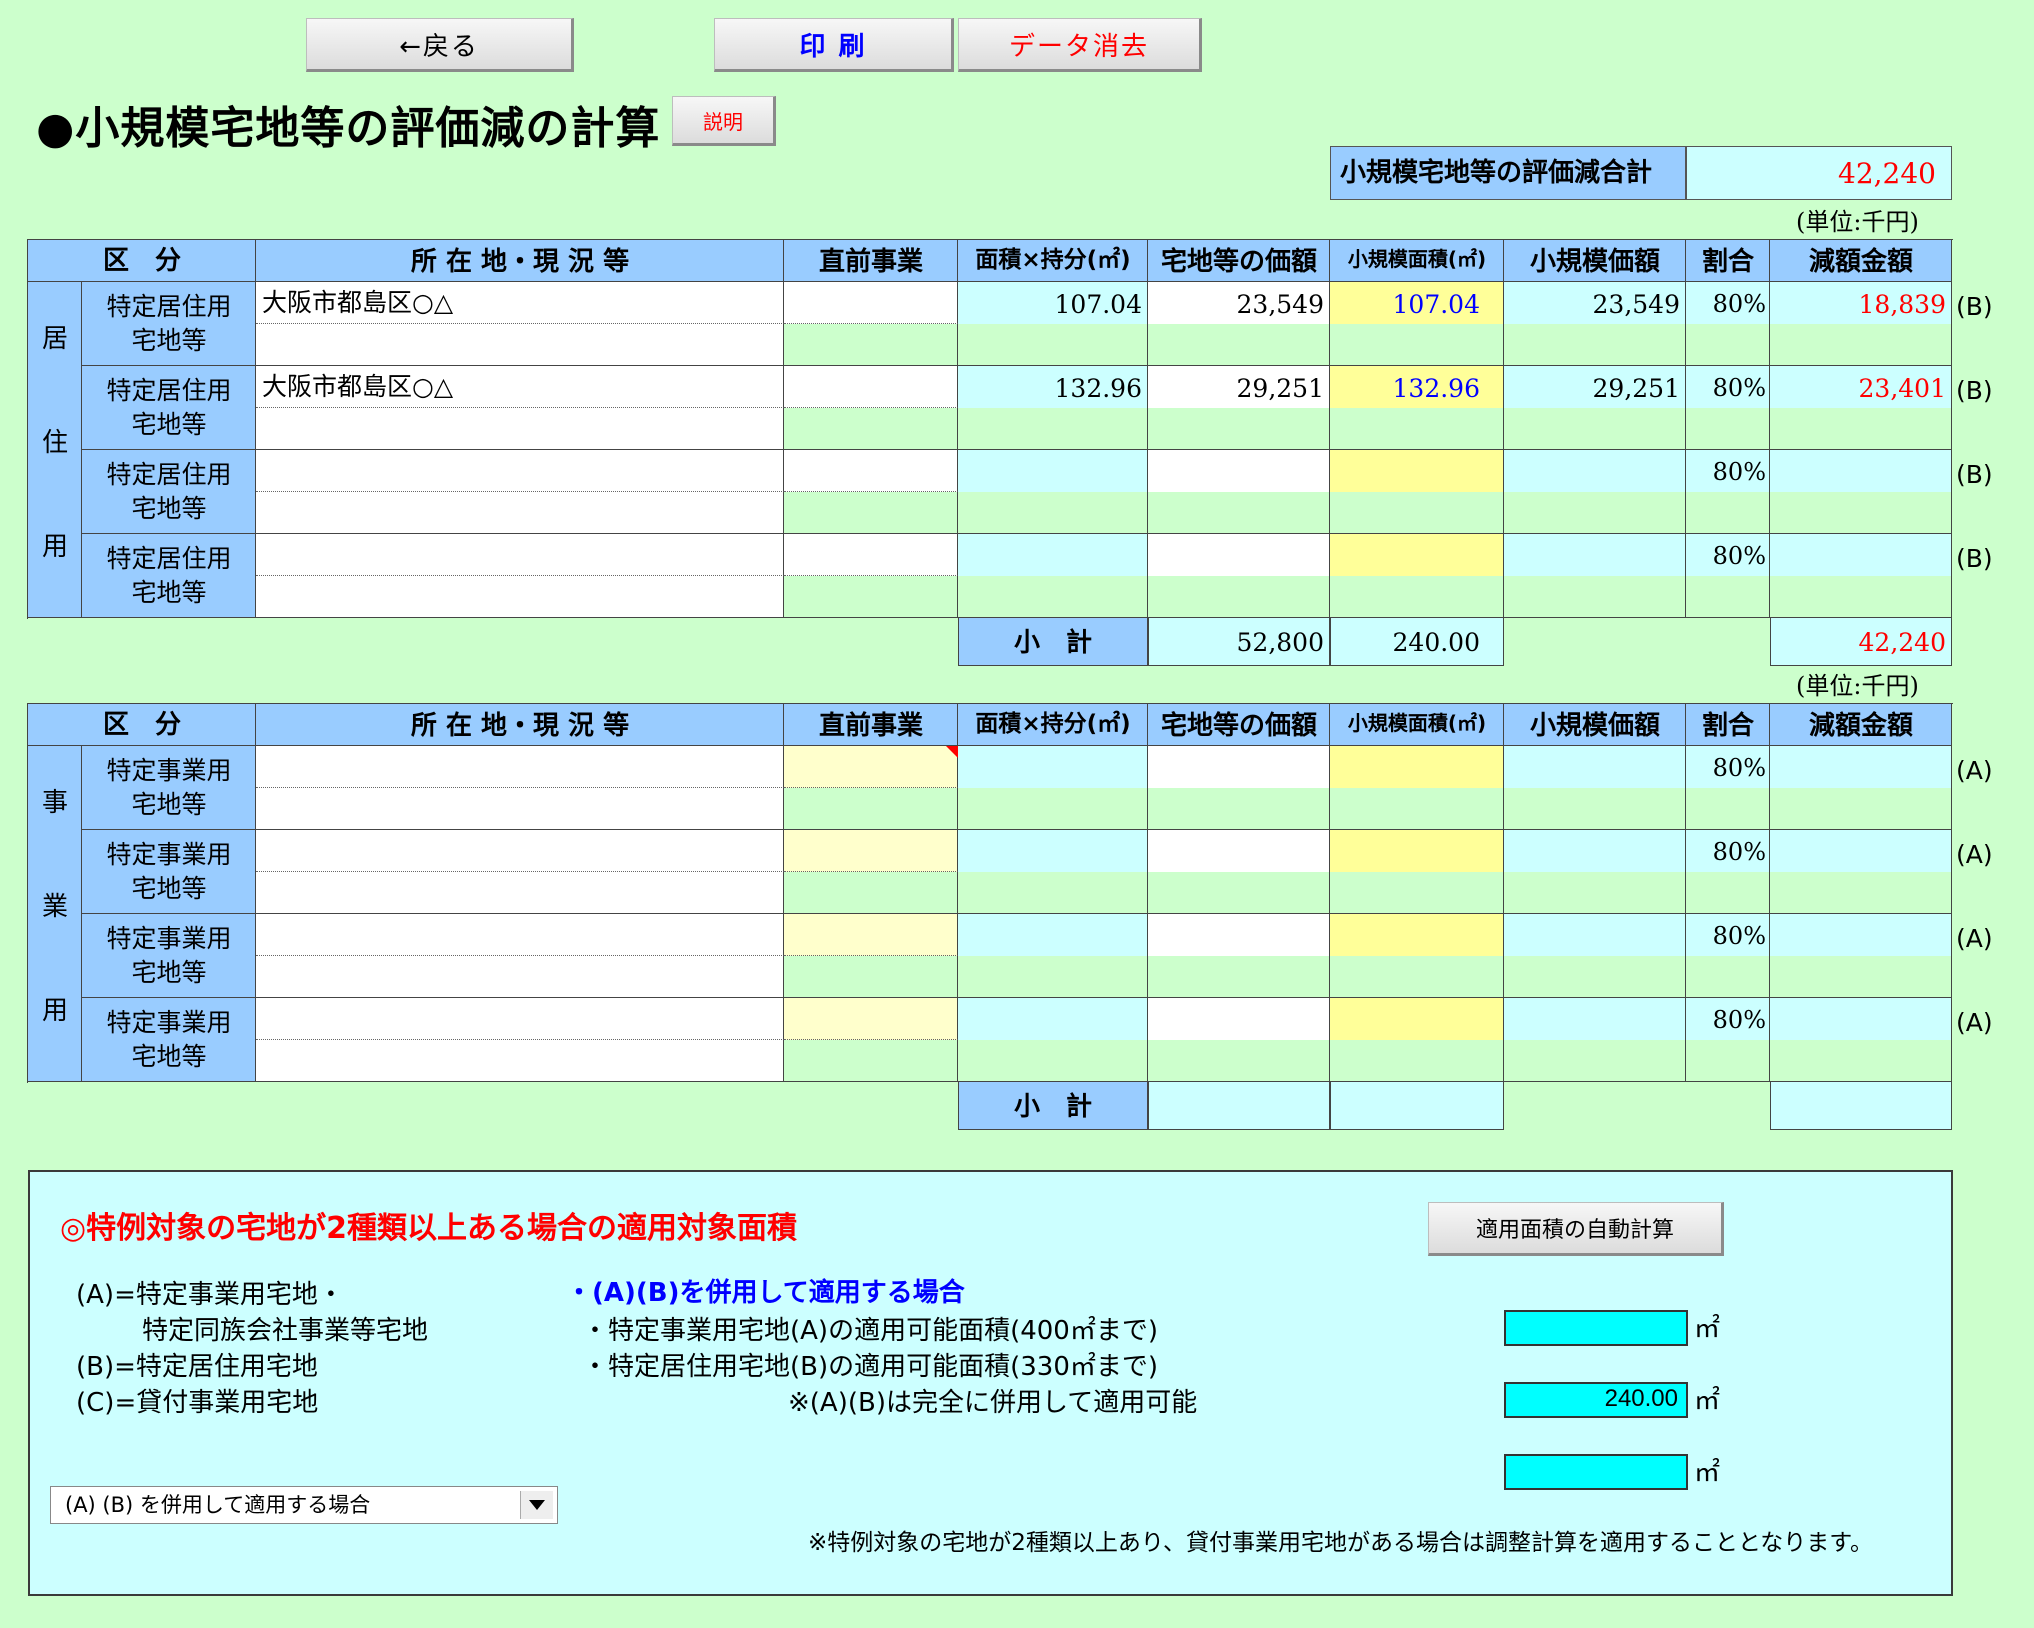  Describe the element at coordinates (1280, 642) in the screenshot. I see `subtotal-value: 52,800` at that location.